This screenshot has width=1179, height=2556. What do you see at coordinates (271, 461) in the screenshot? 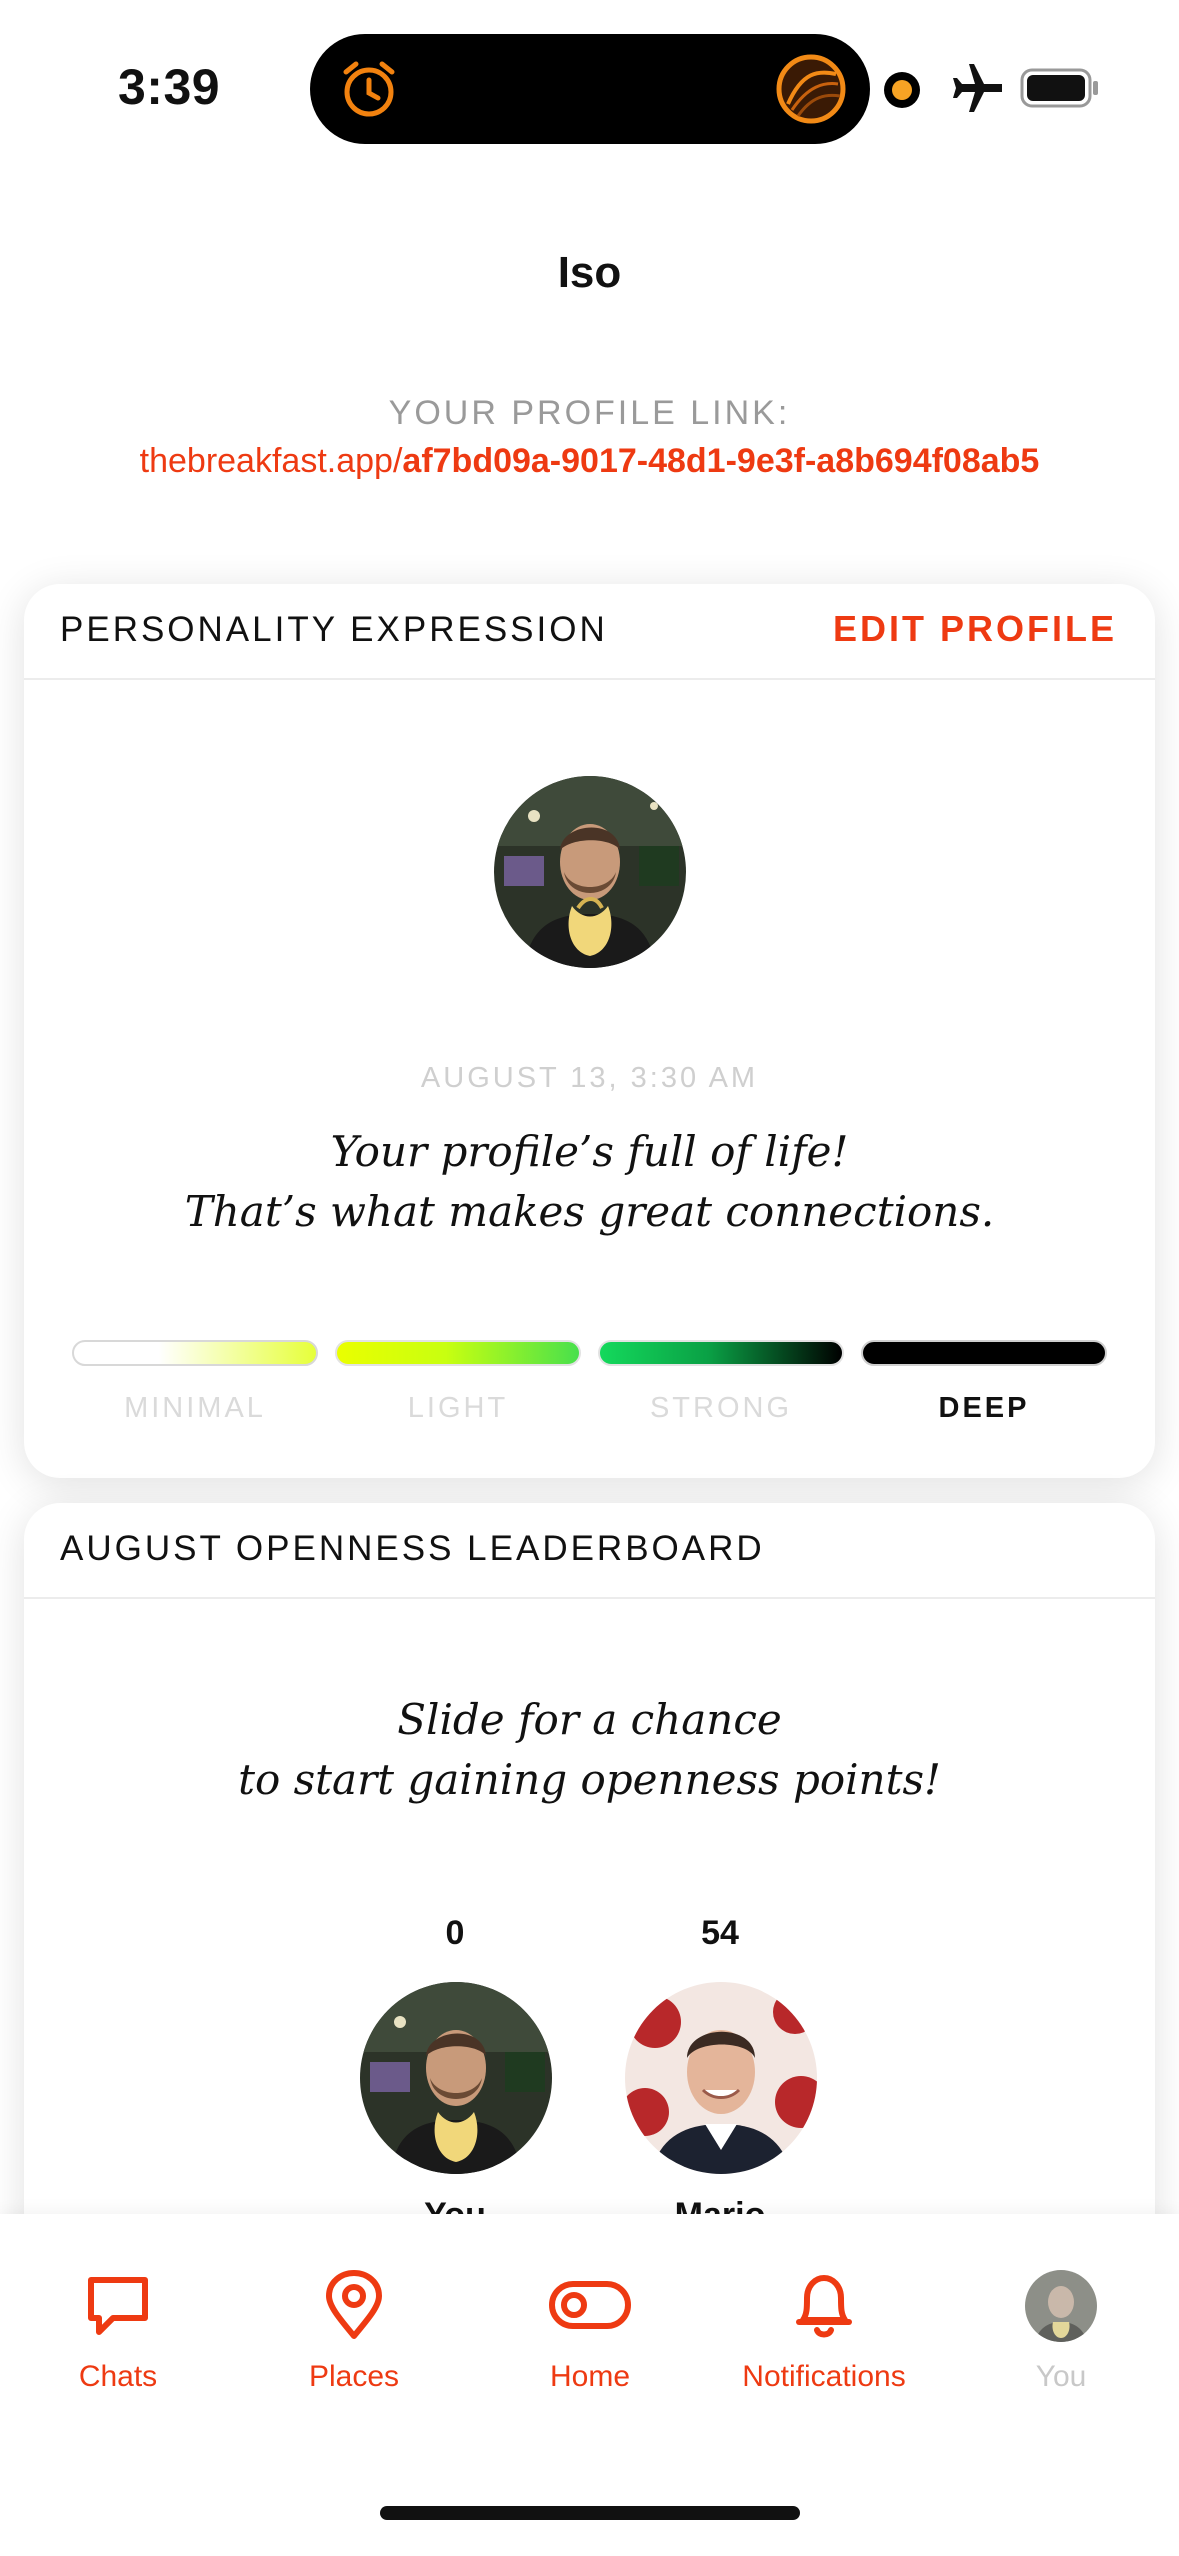
I see `profile-link-domain: thebreakfast.app/` at bounding box center [271, 461].